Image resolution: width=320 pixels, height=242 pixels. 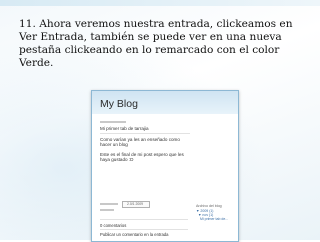 What do you see at coordinates (113, 122) in the screenshot?
I see `date-placeholder` at bounding box center [113, 122].